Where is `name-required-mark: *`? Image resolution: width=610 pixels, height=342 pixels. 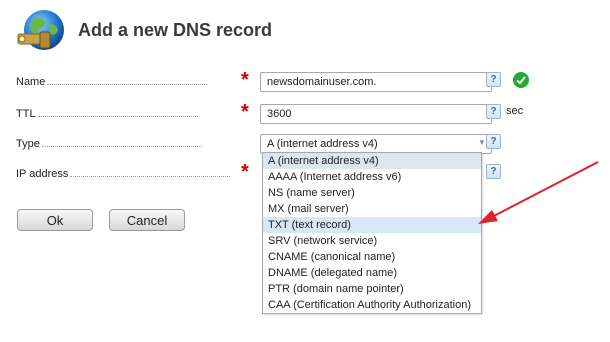
name-required-mark: * is located at coordinates (245, 80).